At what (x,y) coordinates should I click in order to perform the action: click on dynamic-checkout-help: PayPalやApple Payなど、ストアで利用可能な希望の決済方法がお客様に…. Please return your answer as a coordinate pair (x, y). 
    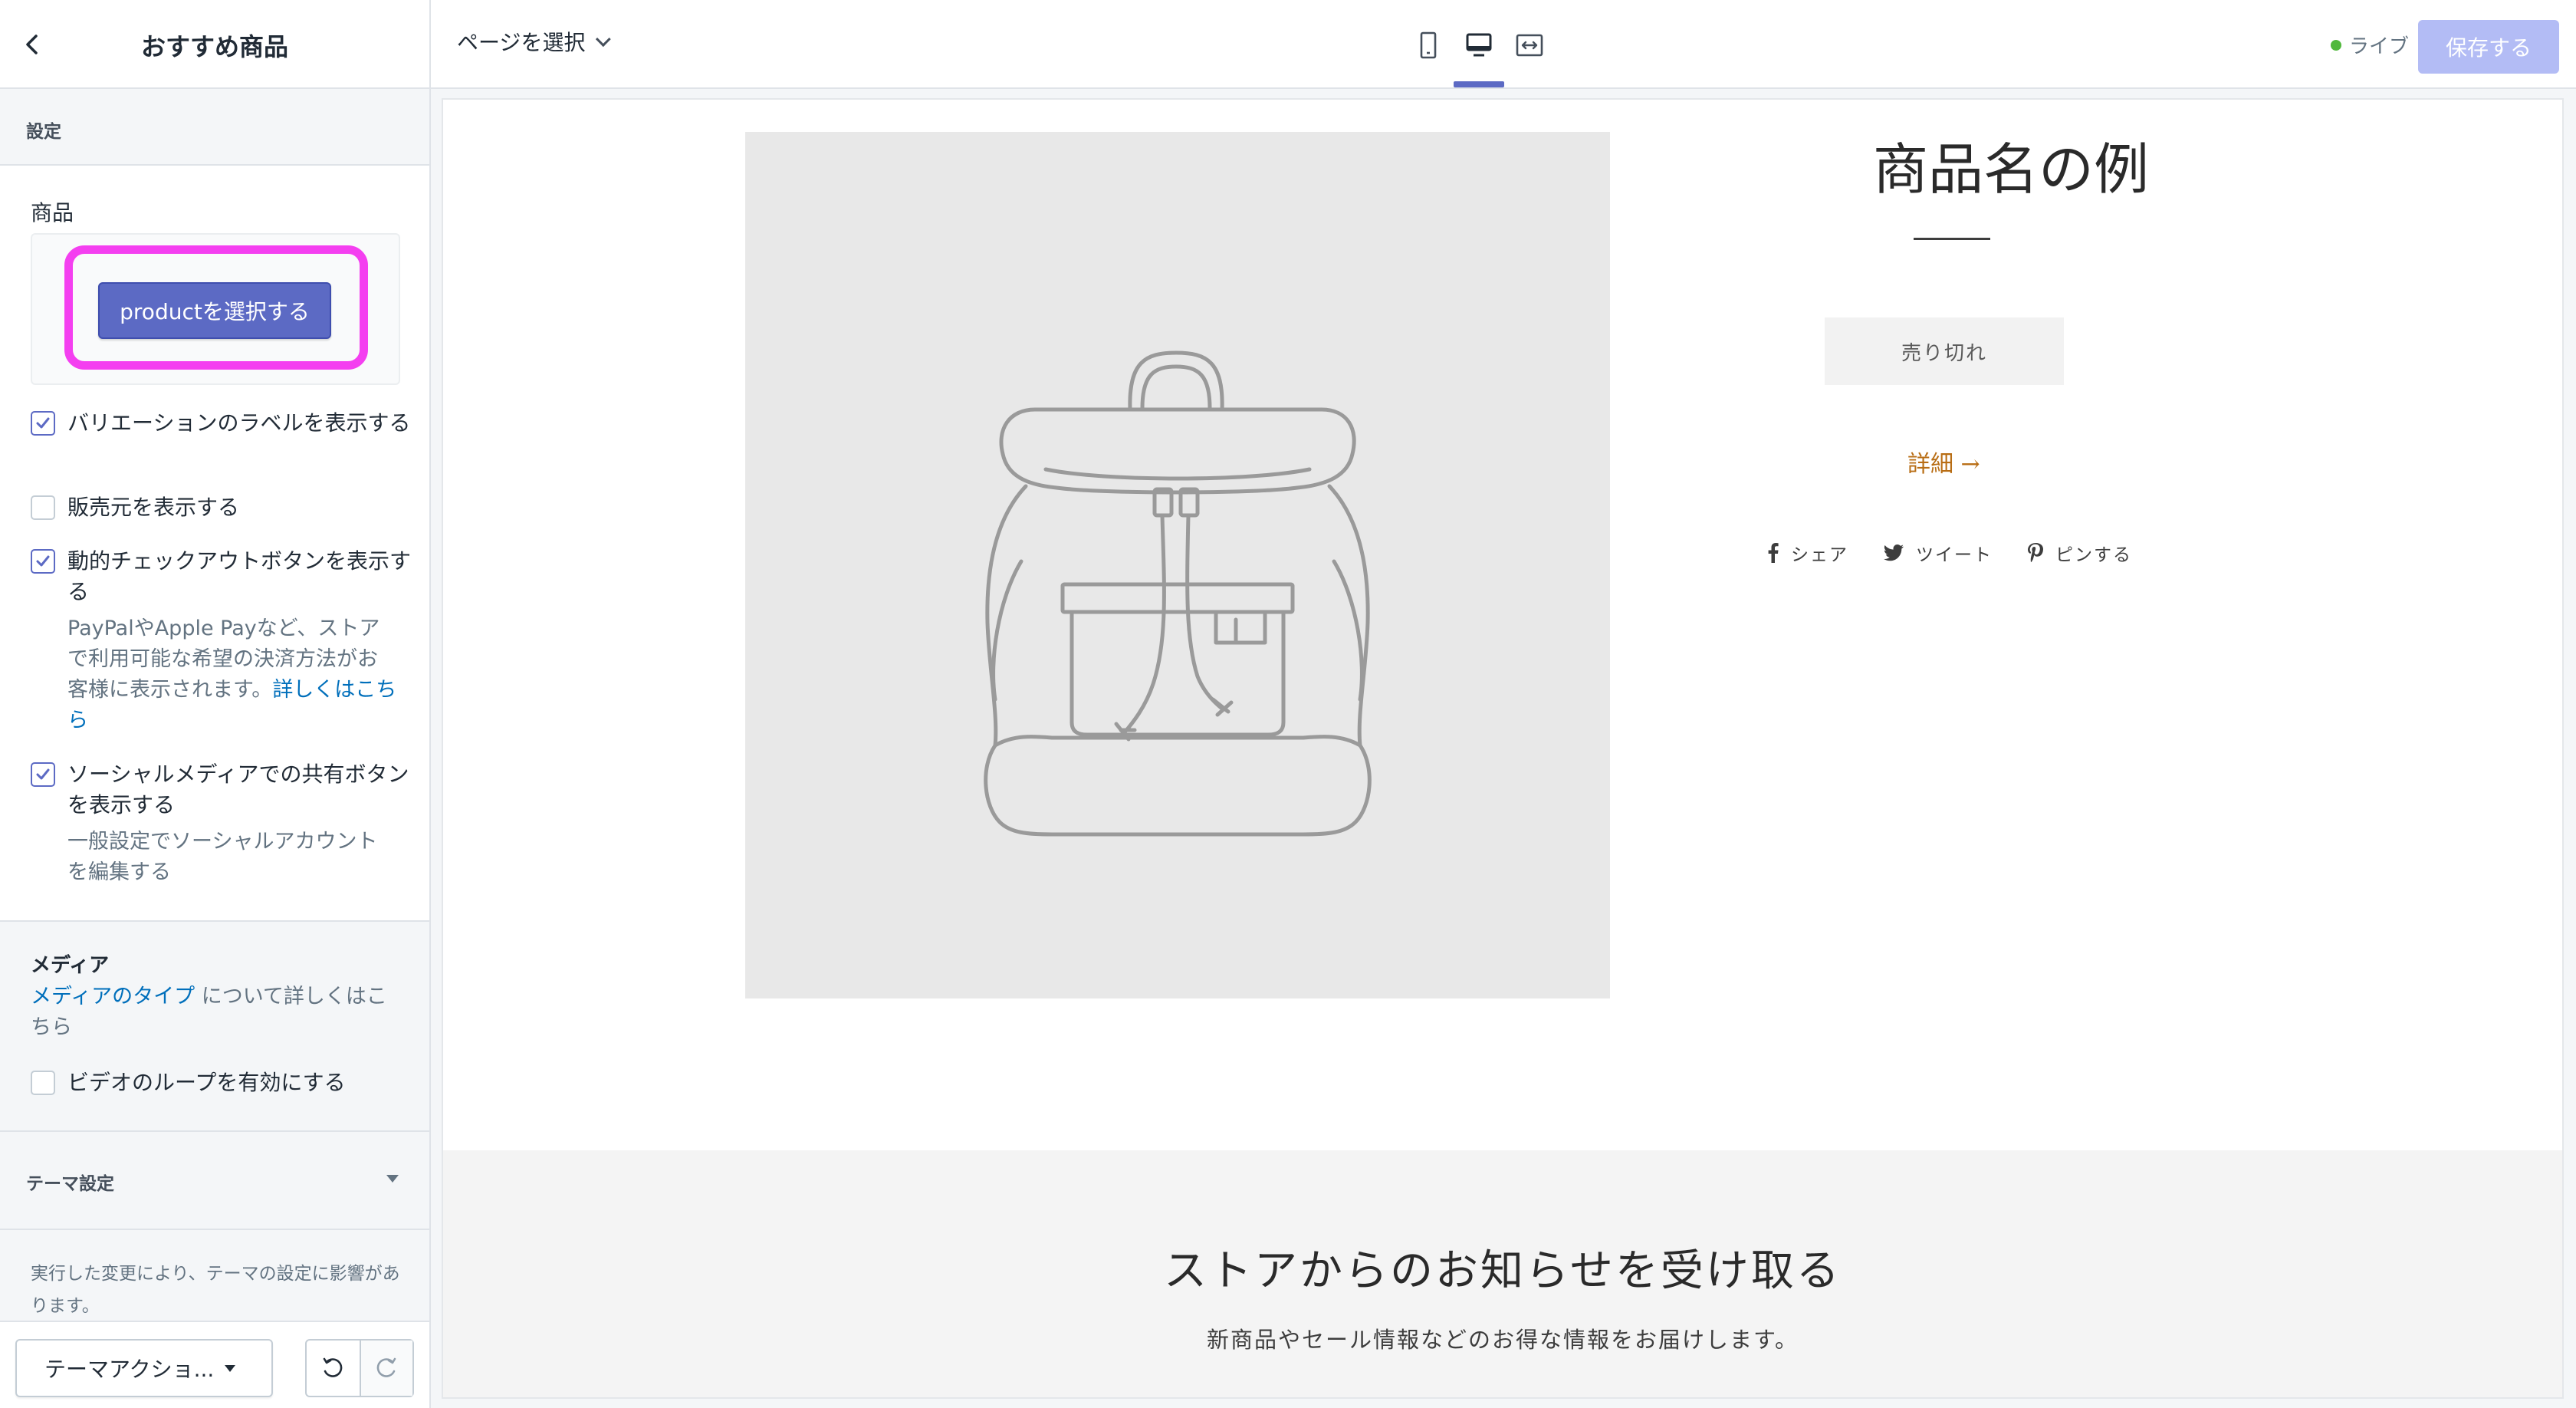
    Looking at the image, I should click on (232, 675).